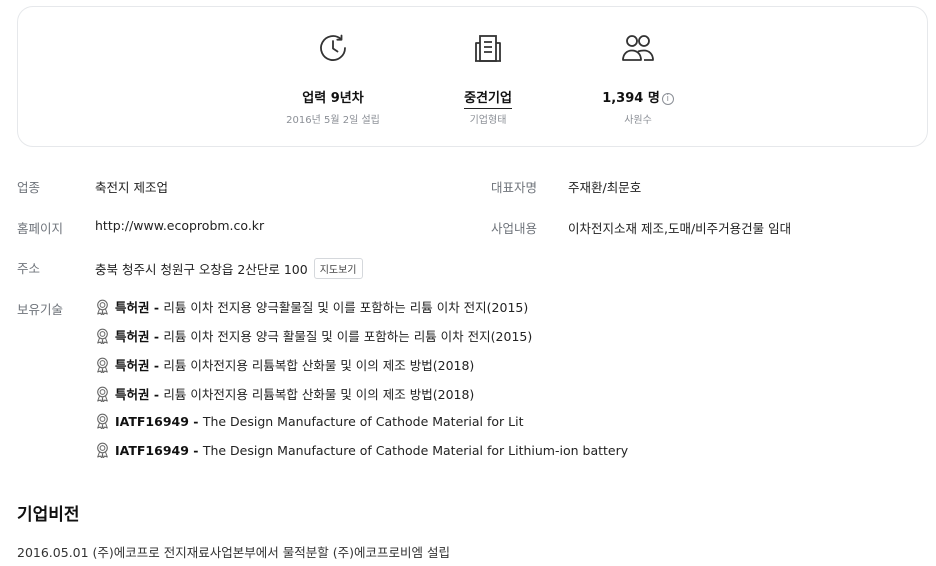 The width and height of the screenshot is (936, 566). Describe the element at coordinates (514, 187) in the screenshot. I see `ceo-label: 대표자명` at that location.